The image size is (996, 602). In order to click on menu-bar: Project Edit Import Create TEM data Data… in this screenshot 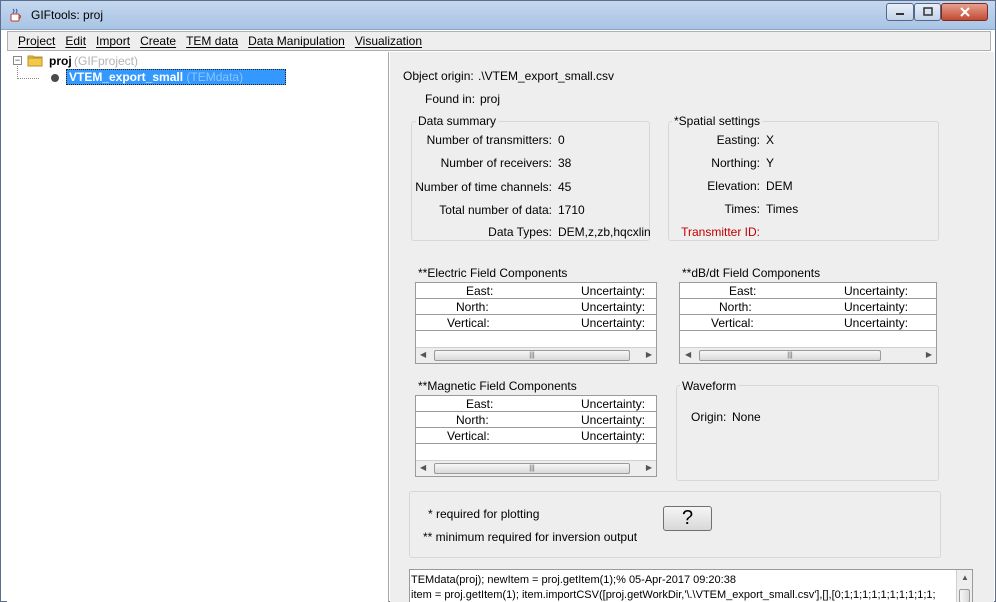, I will do `click(499, 41)`.